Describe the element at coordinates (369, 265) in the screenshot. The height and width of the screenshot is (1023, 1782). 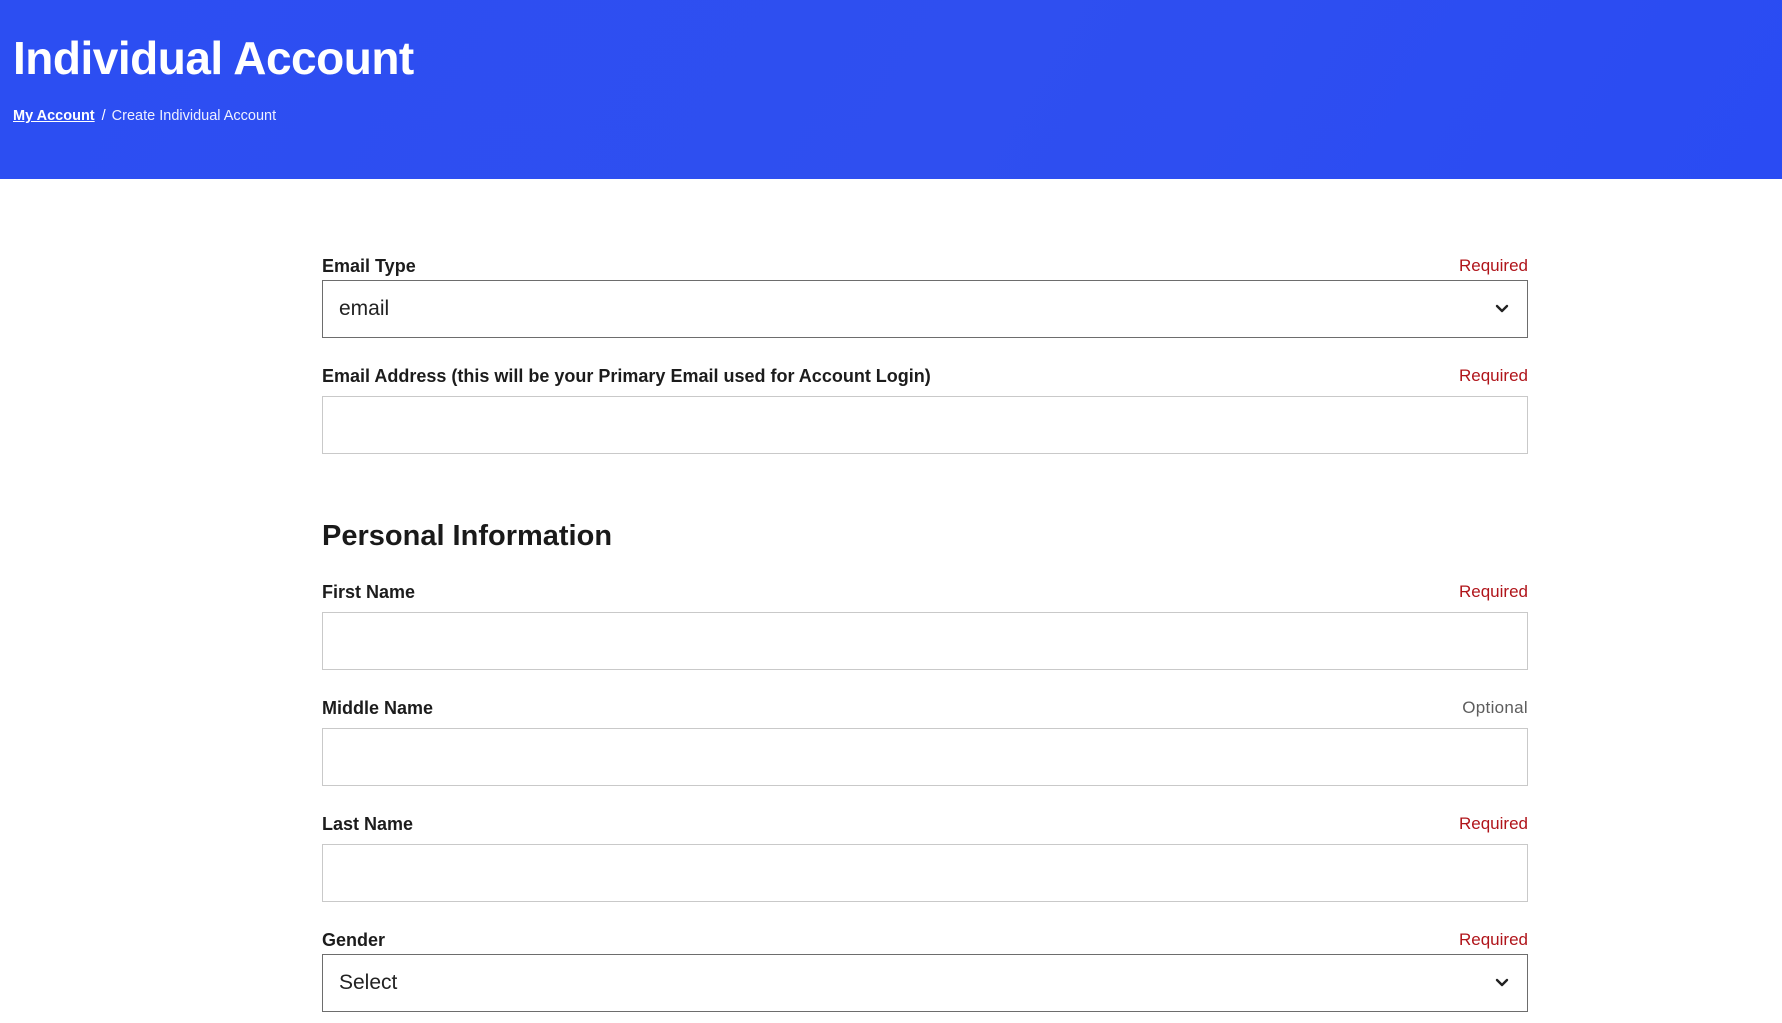
I see `email-type-label: Email Type` at that location.